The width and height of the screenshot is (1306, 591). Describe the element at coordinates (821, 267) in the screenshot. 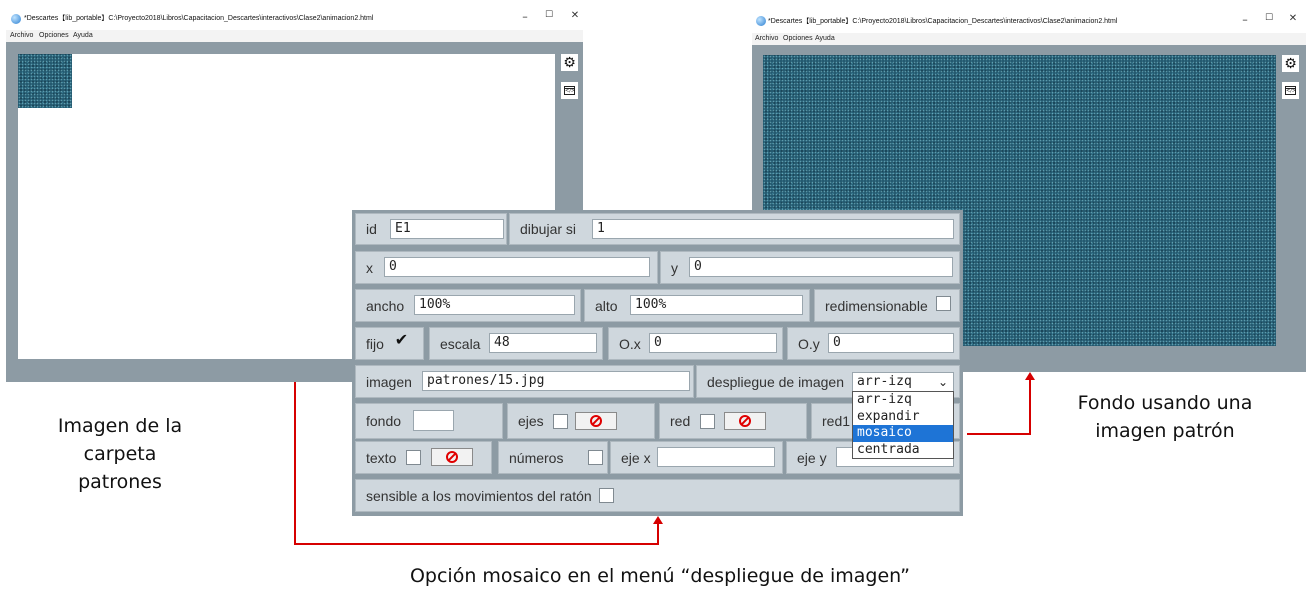

I see `y-input: 0` at that location.